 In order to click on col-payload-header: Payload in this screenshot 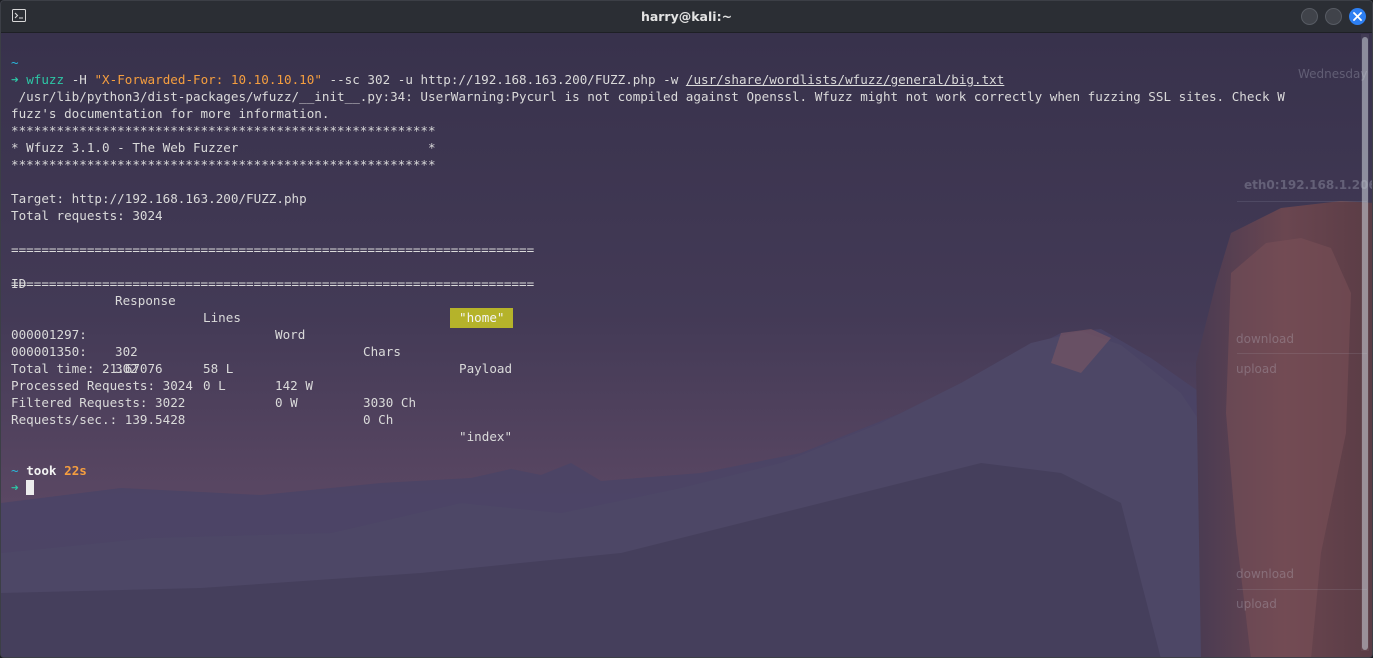, I will do `click(486, 368)`.